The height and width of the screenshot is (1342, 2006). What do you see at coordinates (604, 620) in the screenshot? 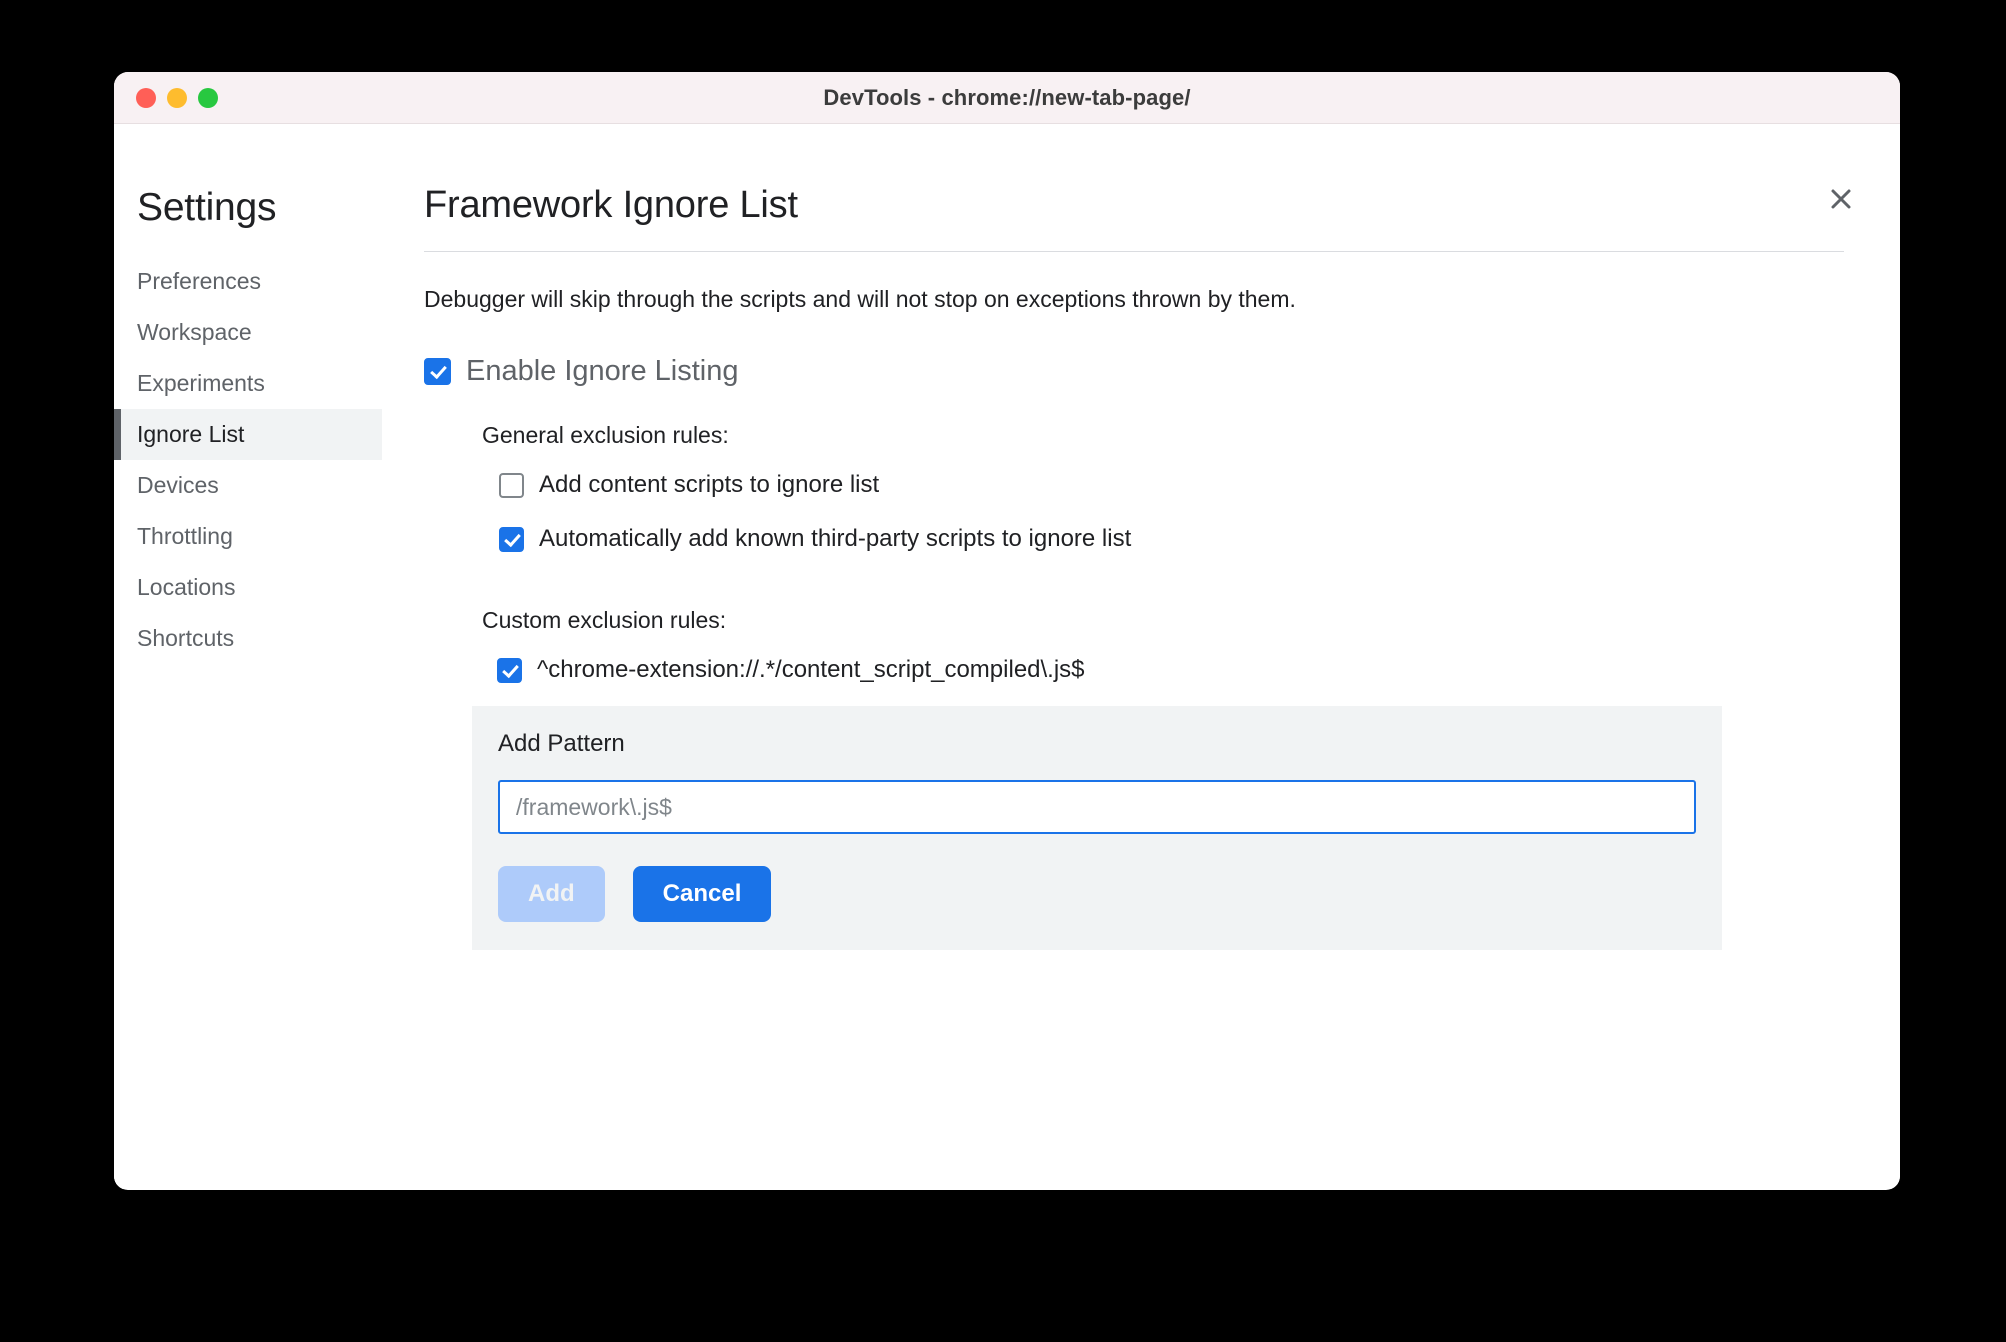
I see `custom-rules-heading: Custom exclusion rules:` at bounding box center [604, 620].